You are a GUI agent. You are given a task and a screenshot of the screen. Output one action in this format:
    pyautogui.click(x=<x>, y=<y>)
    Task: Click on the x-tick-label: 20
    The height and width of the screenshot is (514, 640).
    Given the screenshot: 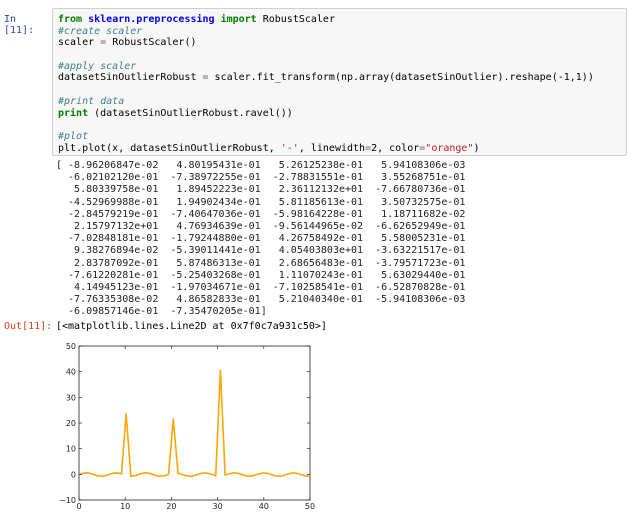 What is the action you would take?
    pyautogui.click(x=171, y=506)
    